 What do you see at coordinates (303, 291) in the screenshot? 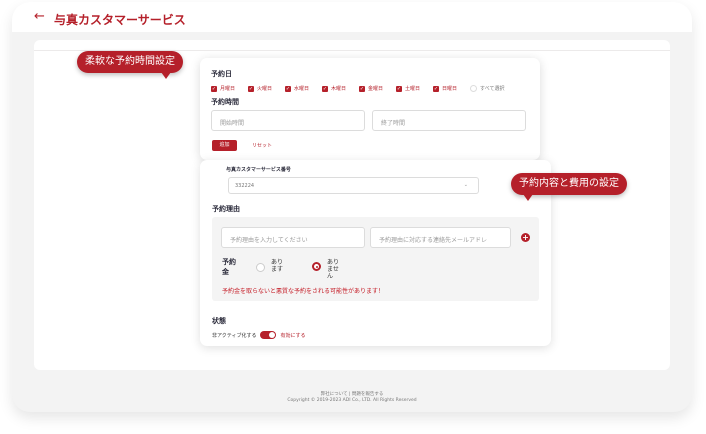
I see `fee-warning-text: 予約金を取らないと悪質な予約をされる可能性があります！` at bounding box center [303, 291].